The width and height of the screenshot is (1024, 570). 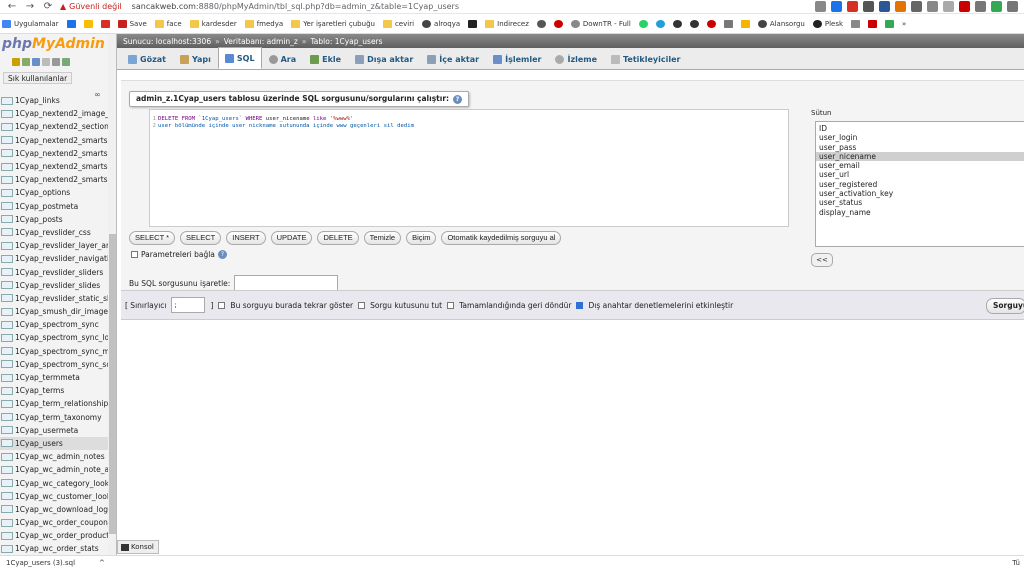 What do you see at coordinates (54, 298) in the screenshot?
I see `table-list-item: 1Cyap_revslider_static_sli` at bounding box center [54, 298].